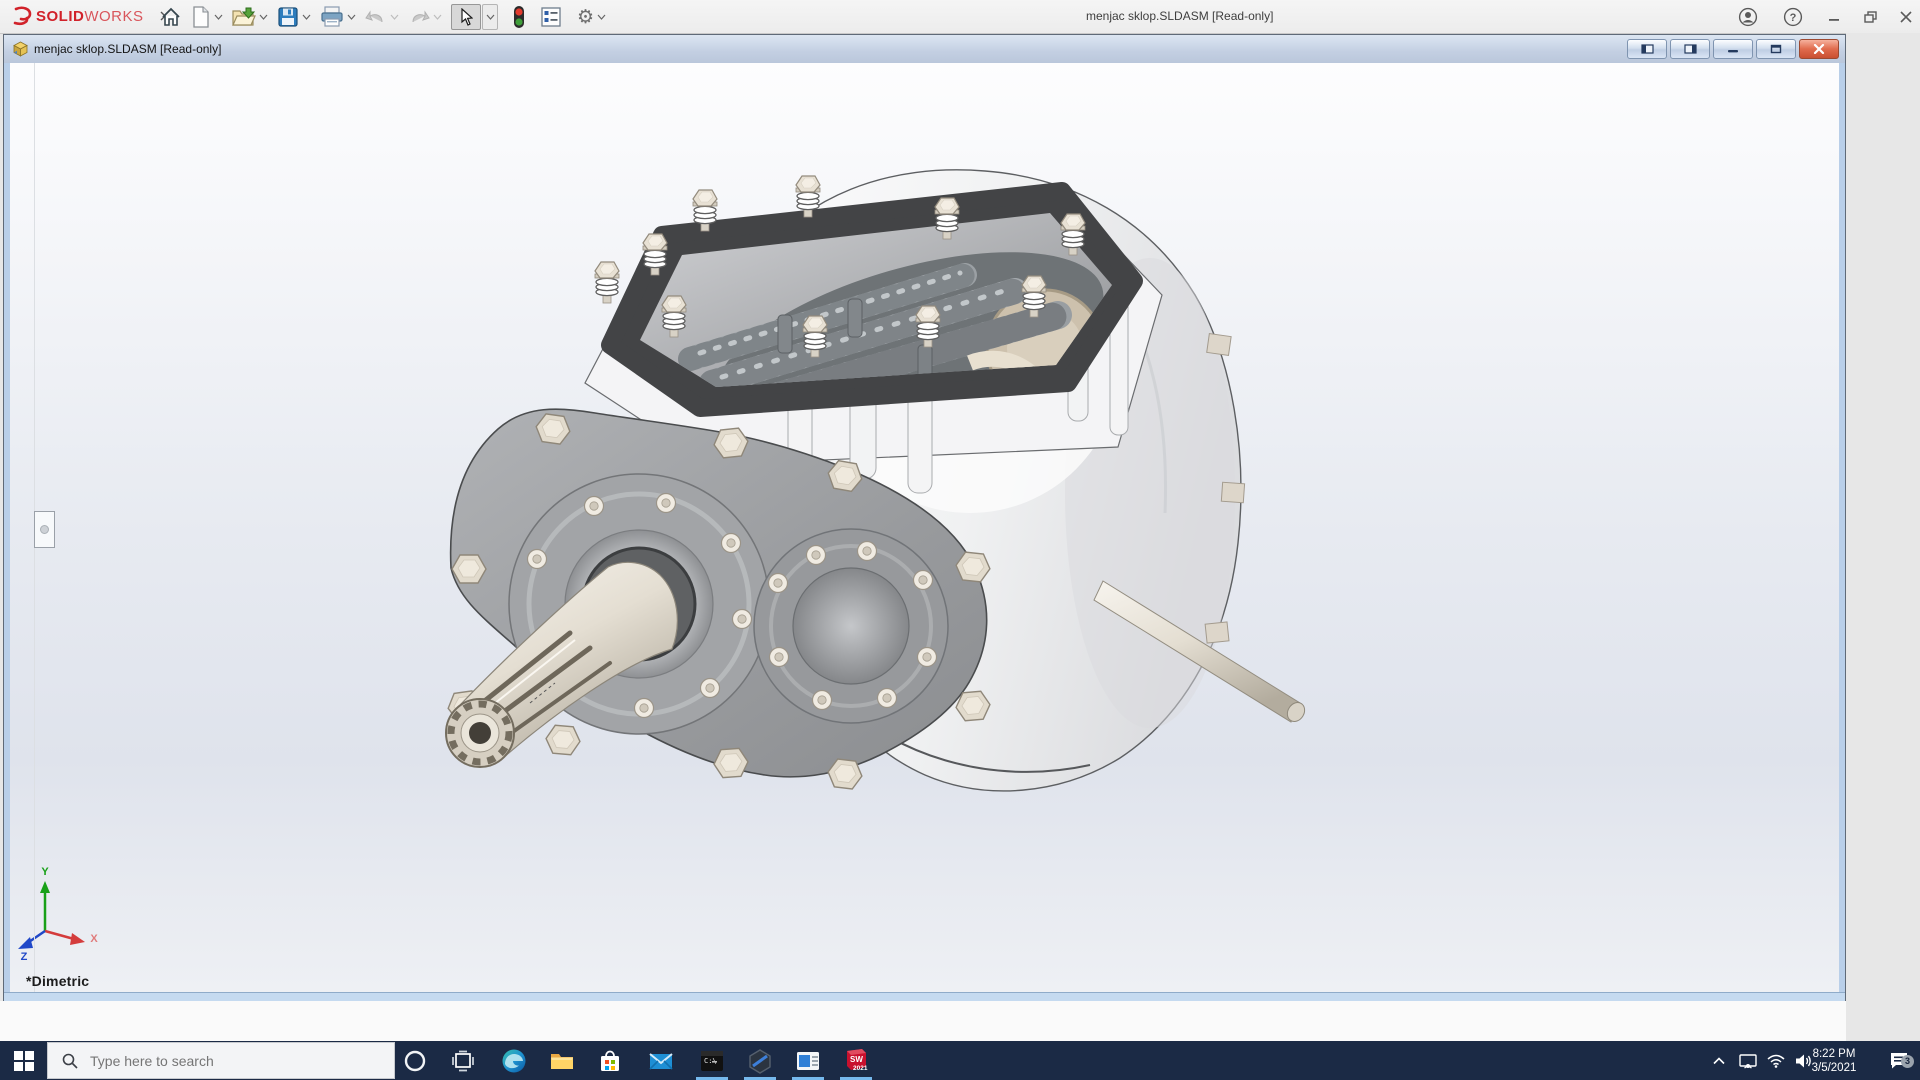 This screenshot has width=1920, height=1080. Describe the element at coordinates (244, 16) in the screenshot. I see `open-folder-icon` at that location.